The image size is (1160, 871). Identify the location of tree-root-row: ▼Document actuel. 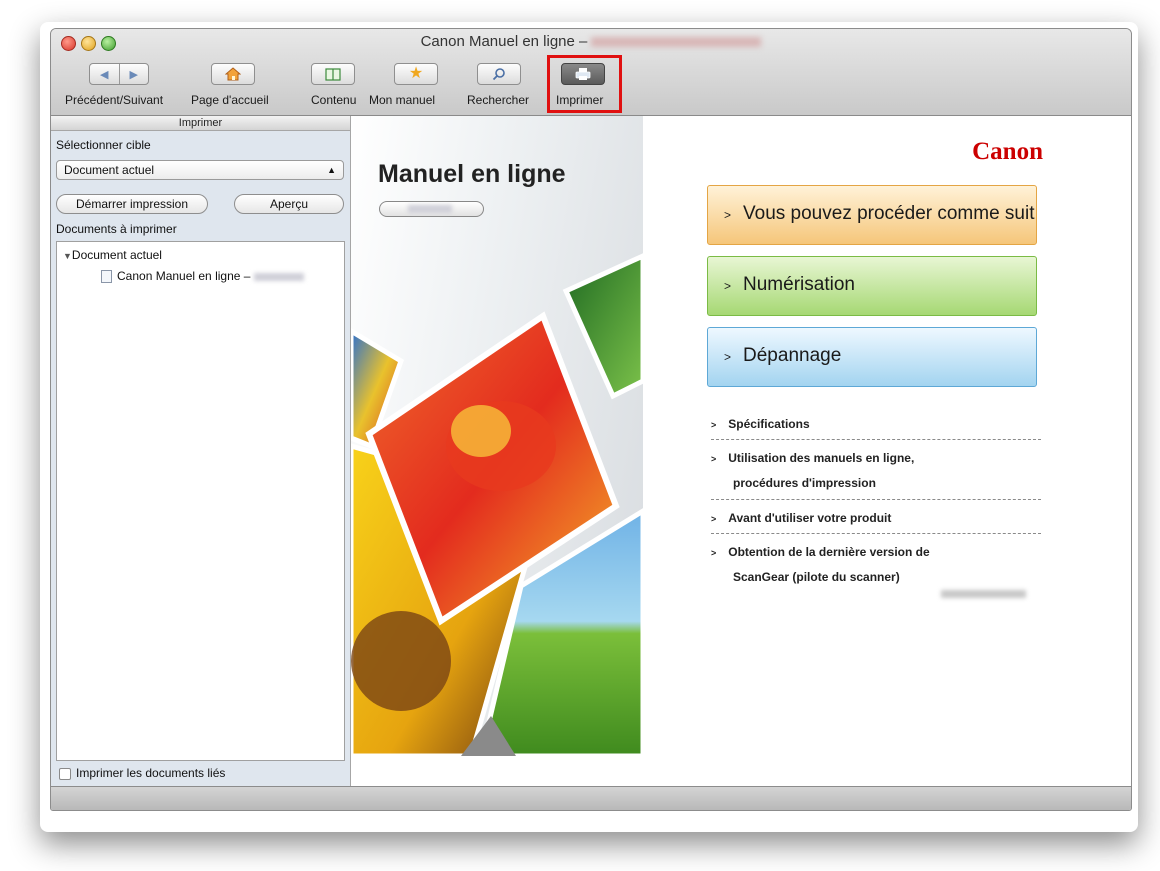
(112, 255).